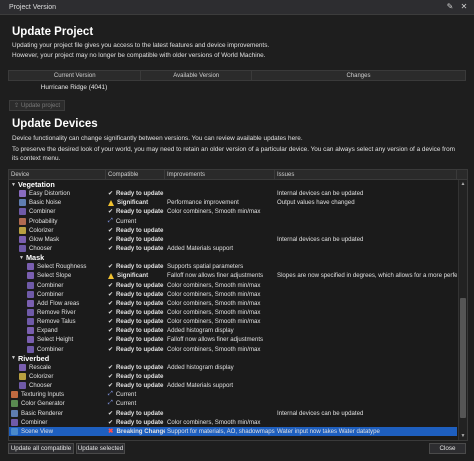 This screenshot has height=461, width=474. I want to click on col-compatible: Compatible, so click(135, 174).